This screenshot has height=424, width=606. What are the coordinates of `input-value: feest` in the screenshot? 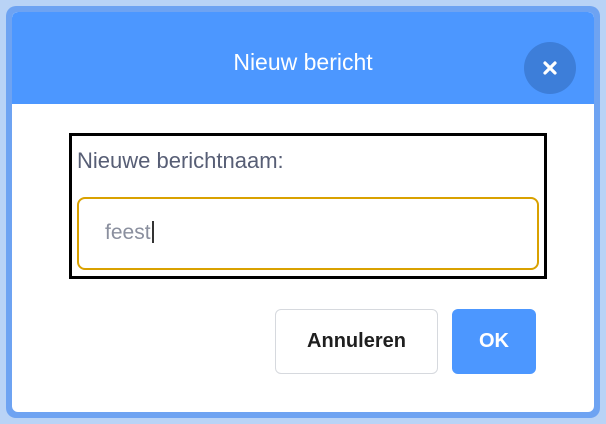 It's located at (129, 233).